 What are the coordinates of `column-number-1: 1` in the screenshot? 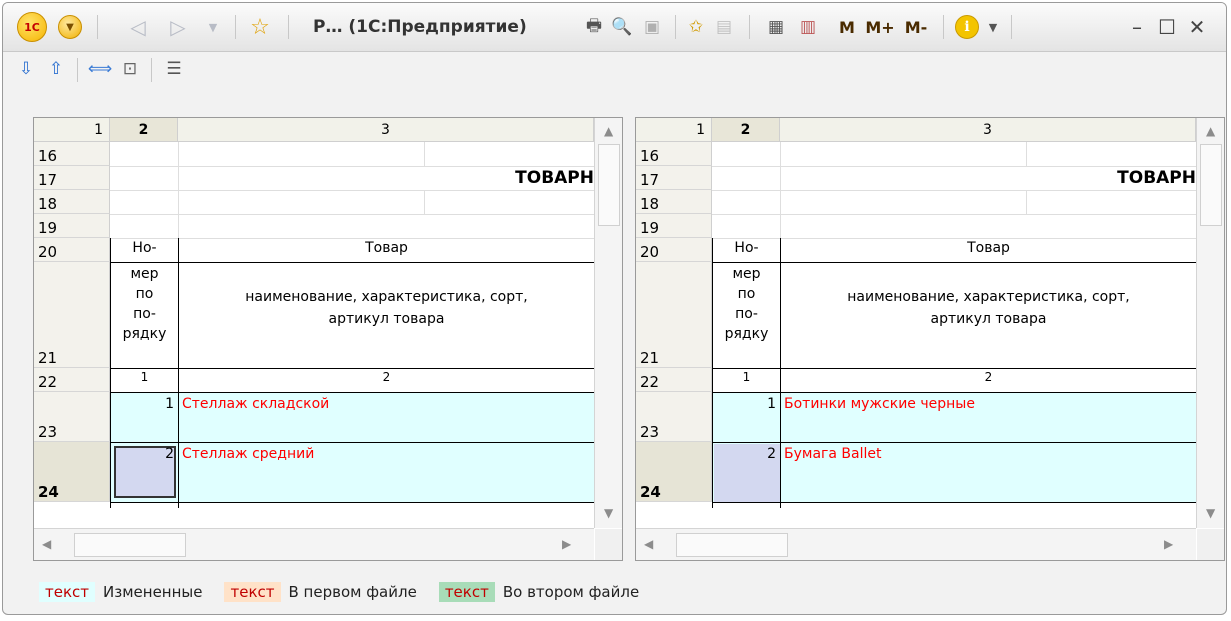 It's located at (144, 377).